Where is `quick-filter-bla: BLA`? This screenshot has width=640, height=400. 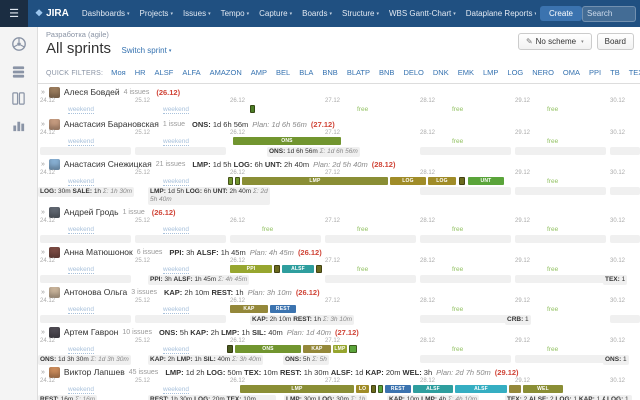
quick-filter-bla: BLA is located at coordinates (306, 72).